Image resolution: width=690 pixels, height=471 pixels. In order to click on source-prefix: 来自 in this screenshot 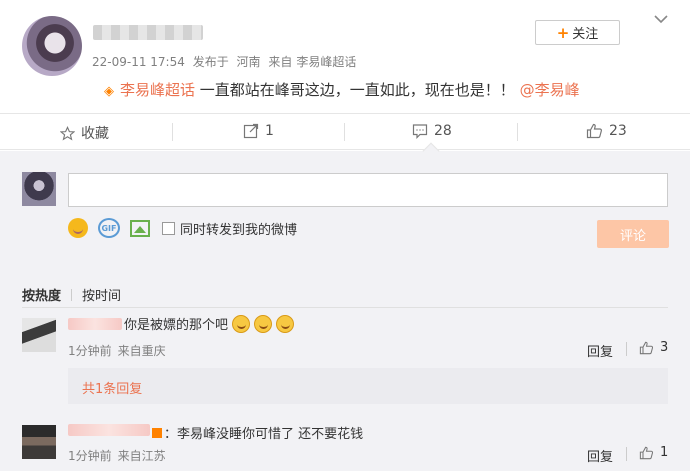, I will do `click(280, 62)`.